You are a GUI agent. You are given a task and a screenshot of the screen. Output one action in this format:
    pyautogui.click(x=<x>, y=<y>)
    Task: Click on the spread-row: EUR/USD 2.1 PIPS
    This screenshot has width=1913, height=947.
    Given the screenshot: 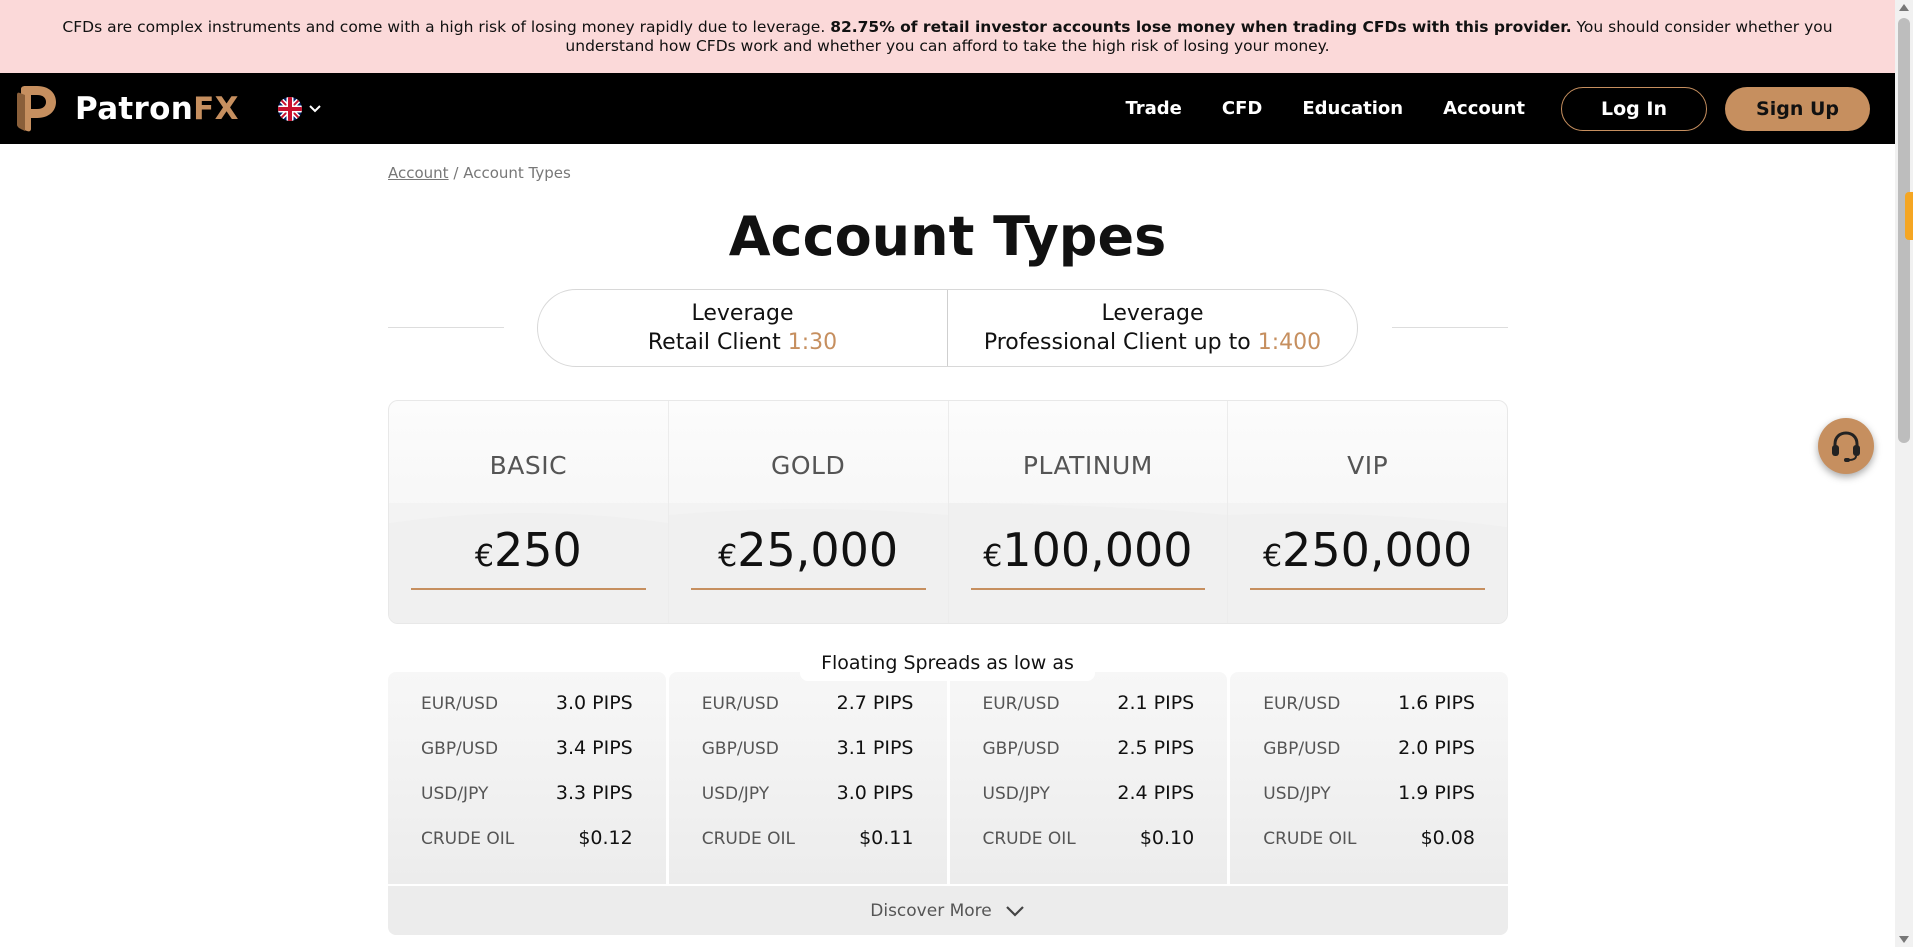 What is the action you would take?
    pyautogui.click(x=1089, y=714)
    